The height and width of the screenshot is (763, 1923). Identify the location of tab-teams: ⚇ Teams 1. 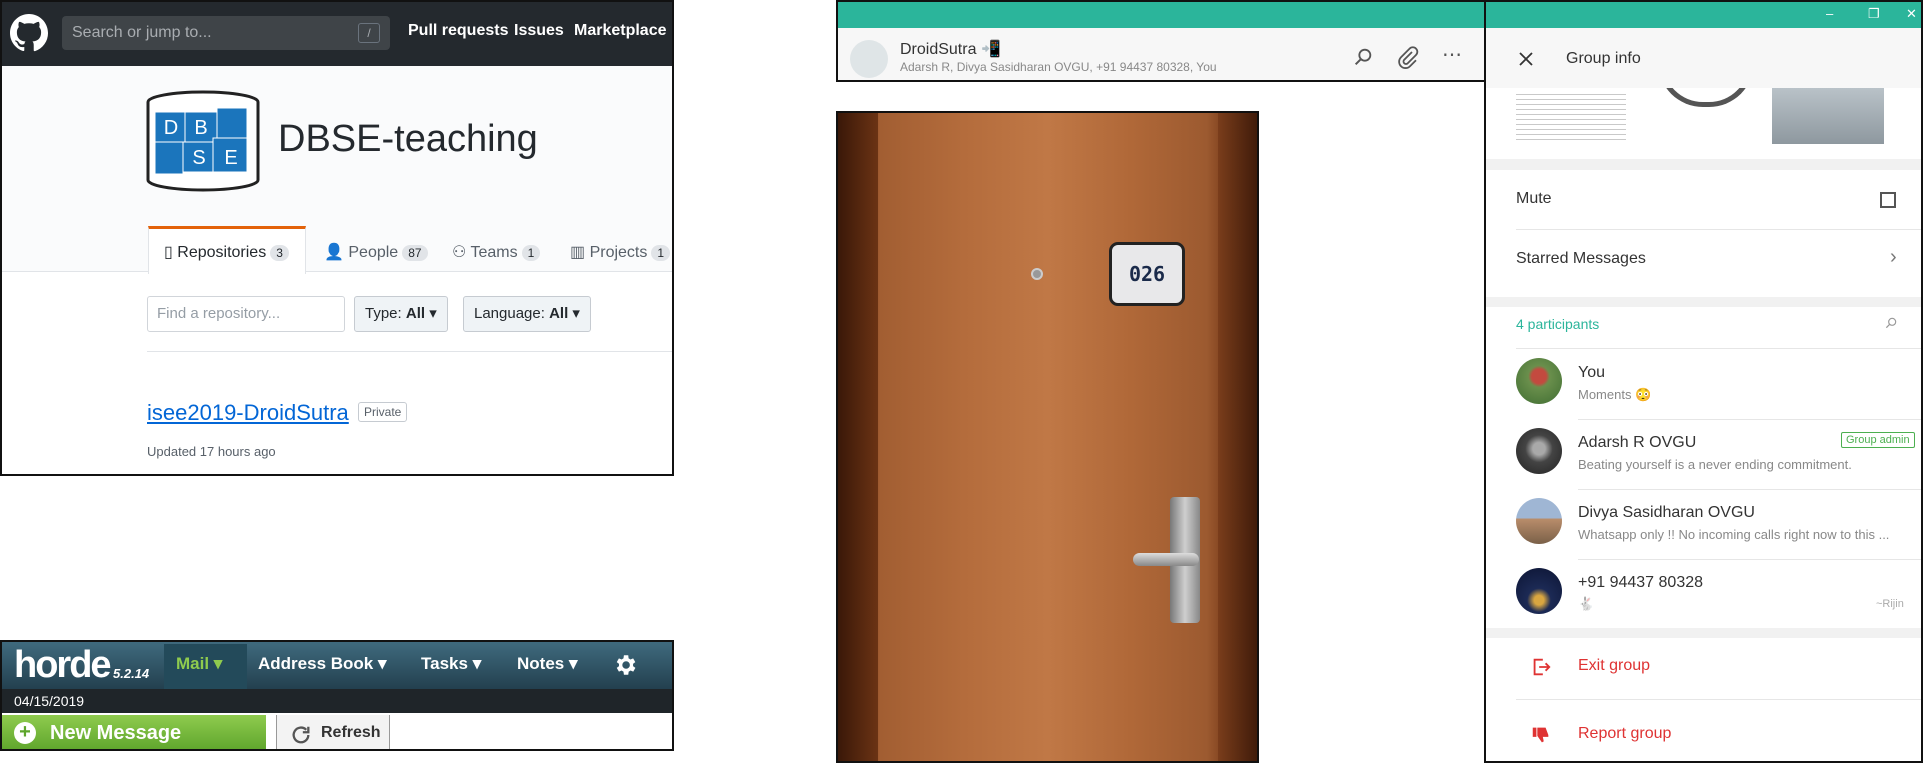
(496, 266).